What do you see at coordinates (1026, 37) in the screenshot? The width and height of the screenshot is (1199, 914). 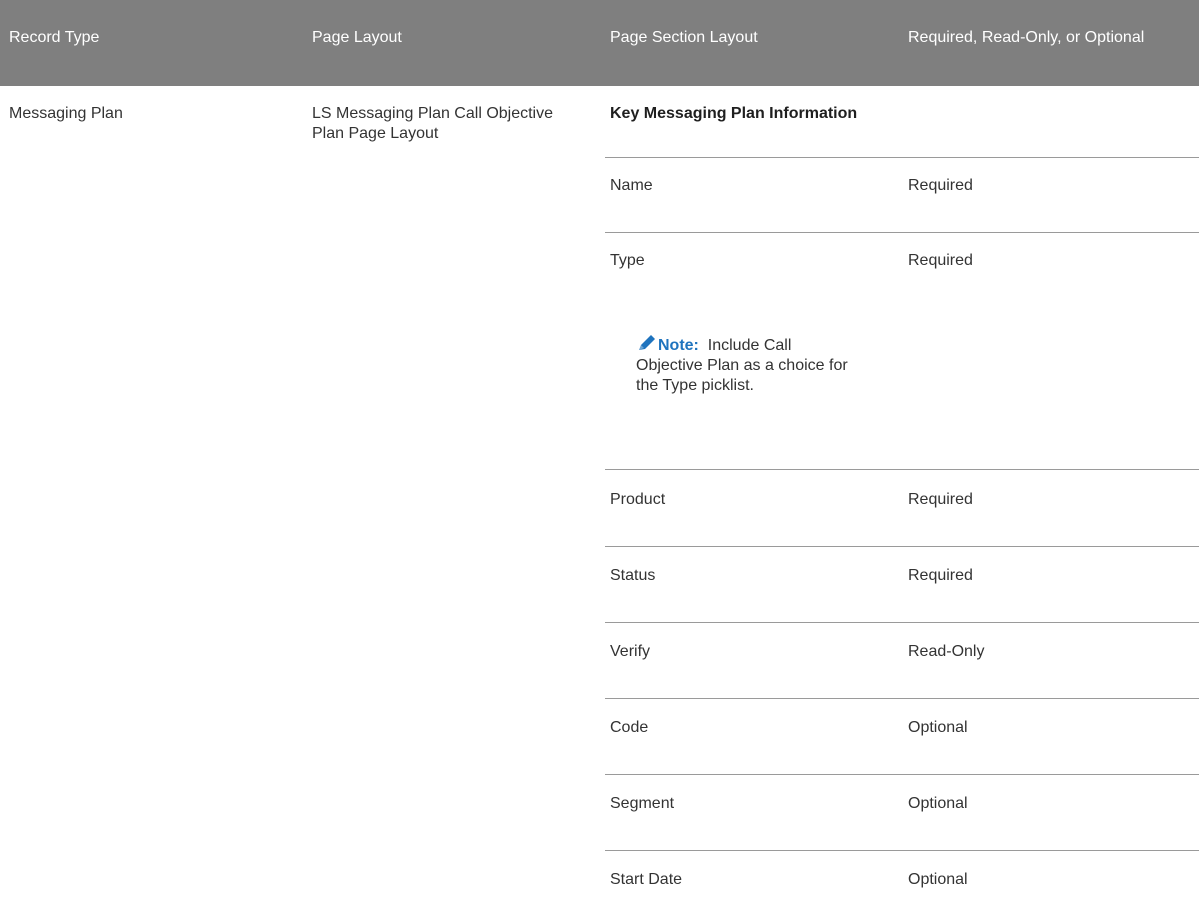 I see `header-required-status: Required, Read-Only, or Optional` at bounding box center [1026, 37].